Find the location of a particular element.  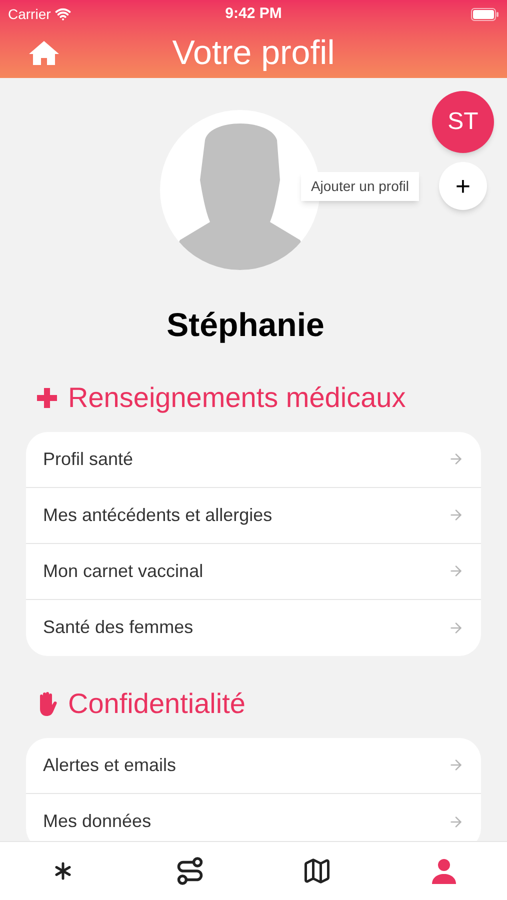

menu-item: Mes antécédents et allergies is located at coordinates (253, 516).